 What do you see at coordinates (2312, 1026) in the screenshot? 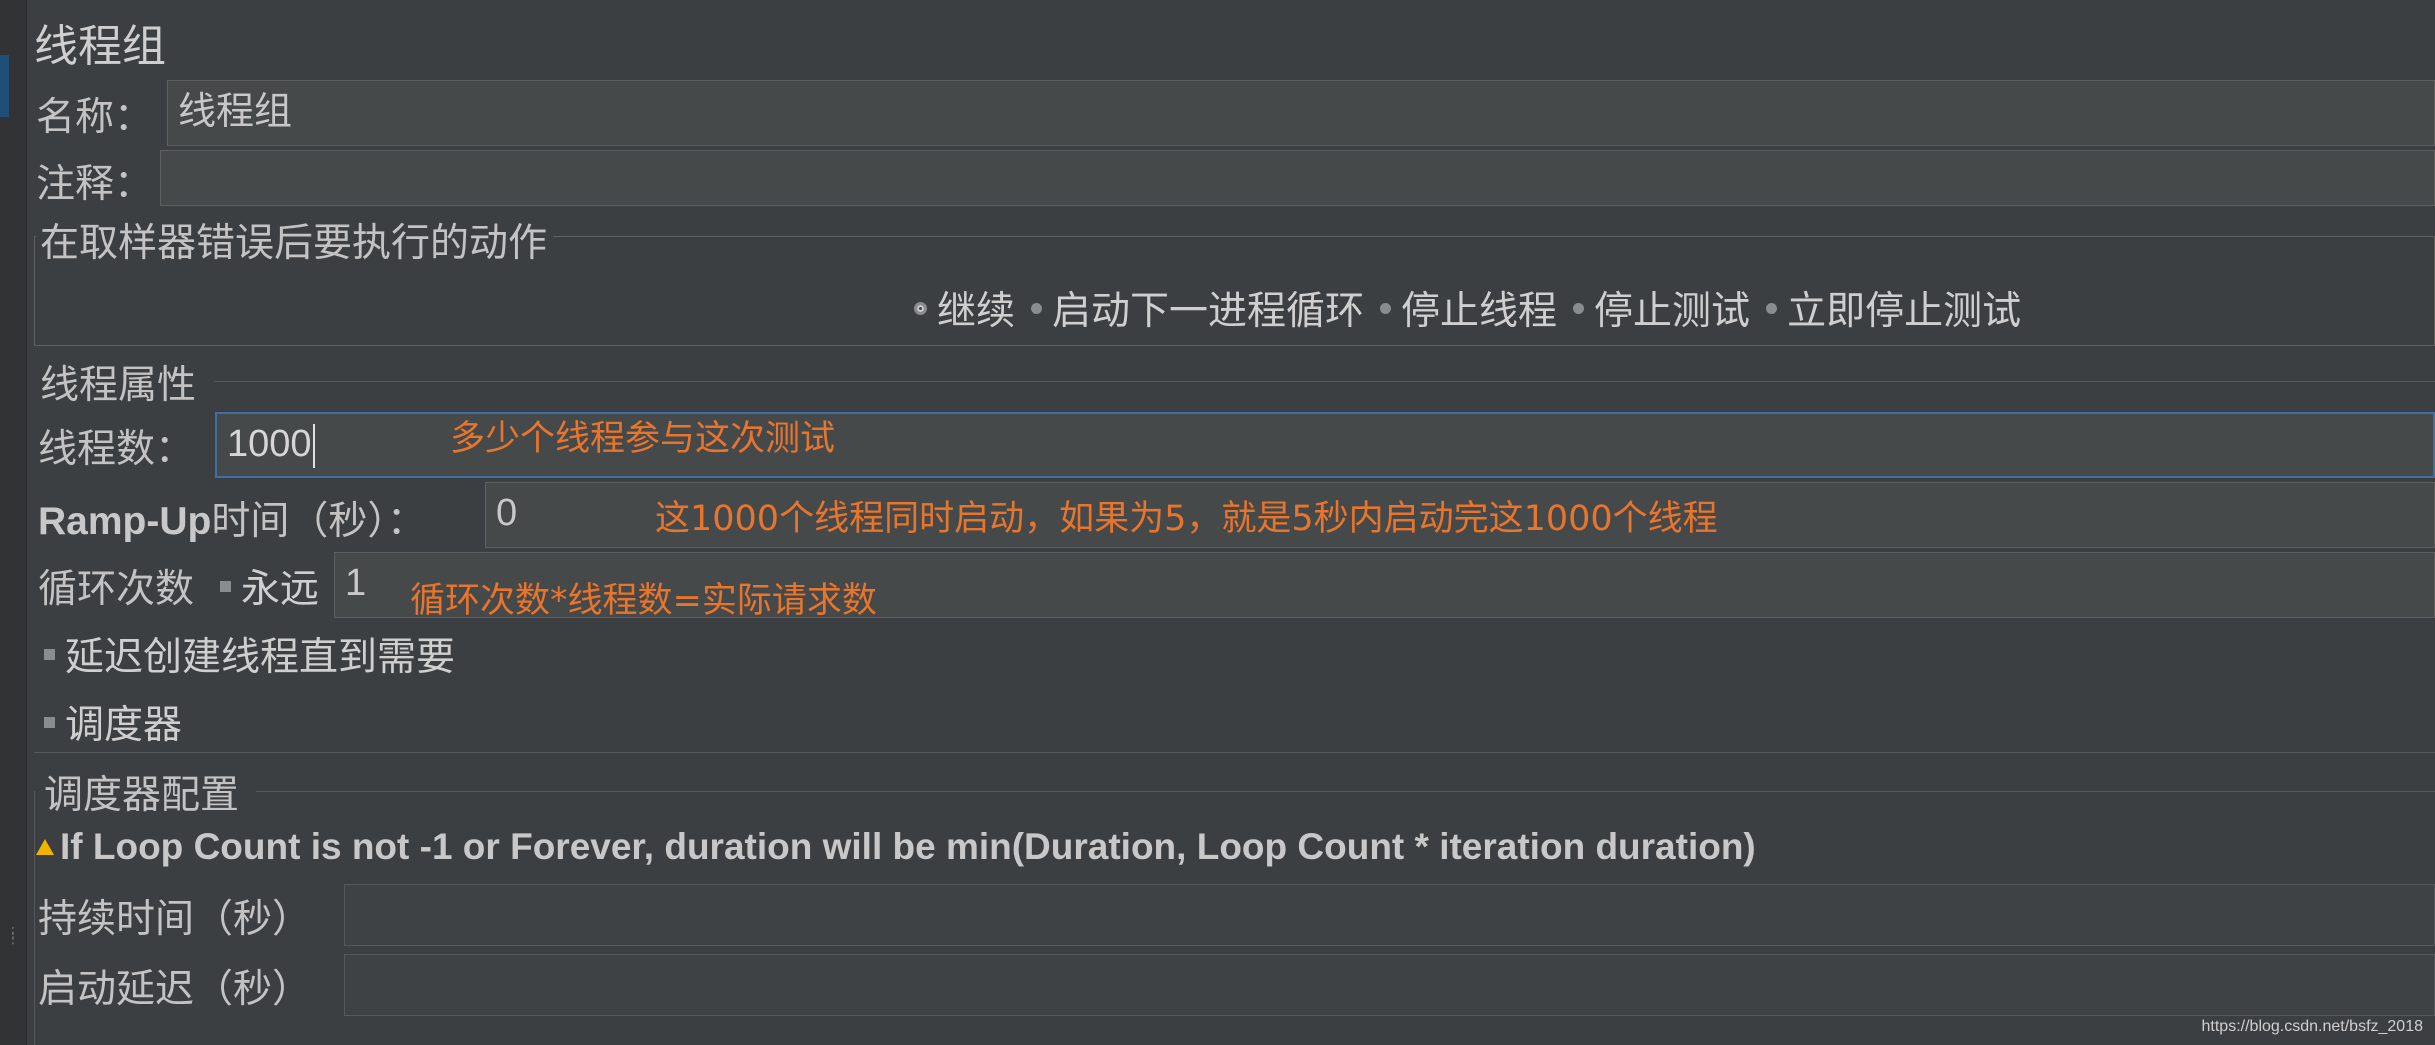
I see `watermark: https://blog.csdn.net/bsfz_2018` at bounding box center [2312, 1026].